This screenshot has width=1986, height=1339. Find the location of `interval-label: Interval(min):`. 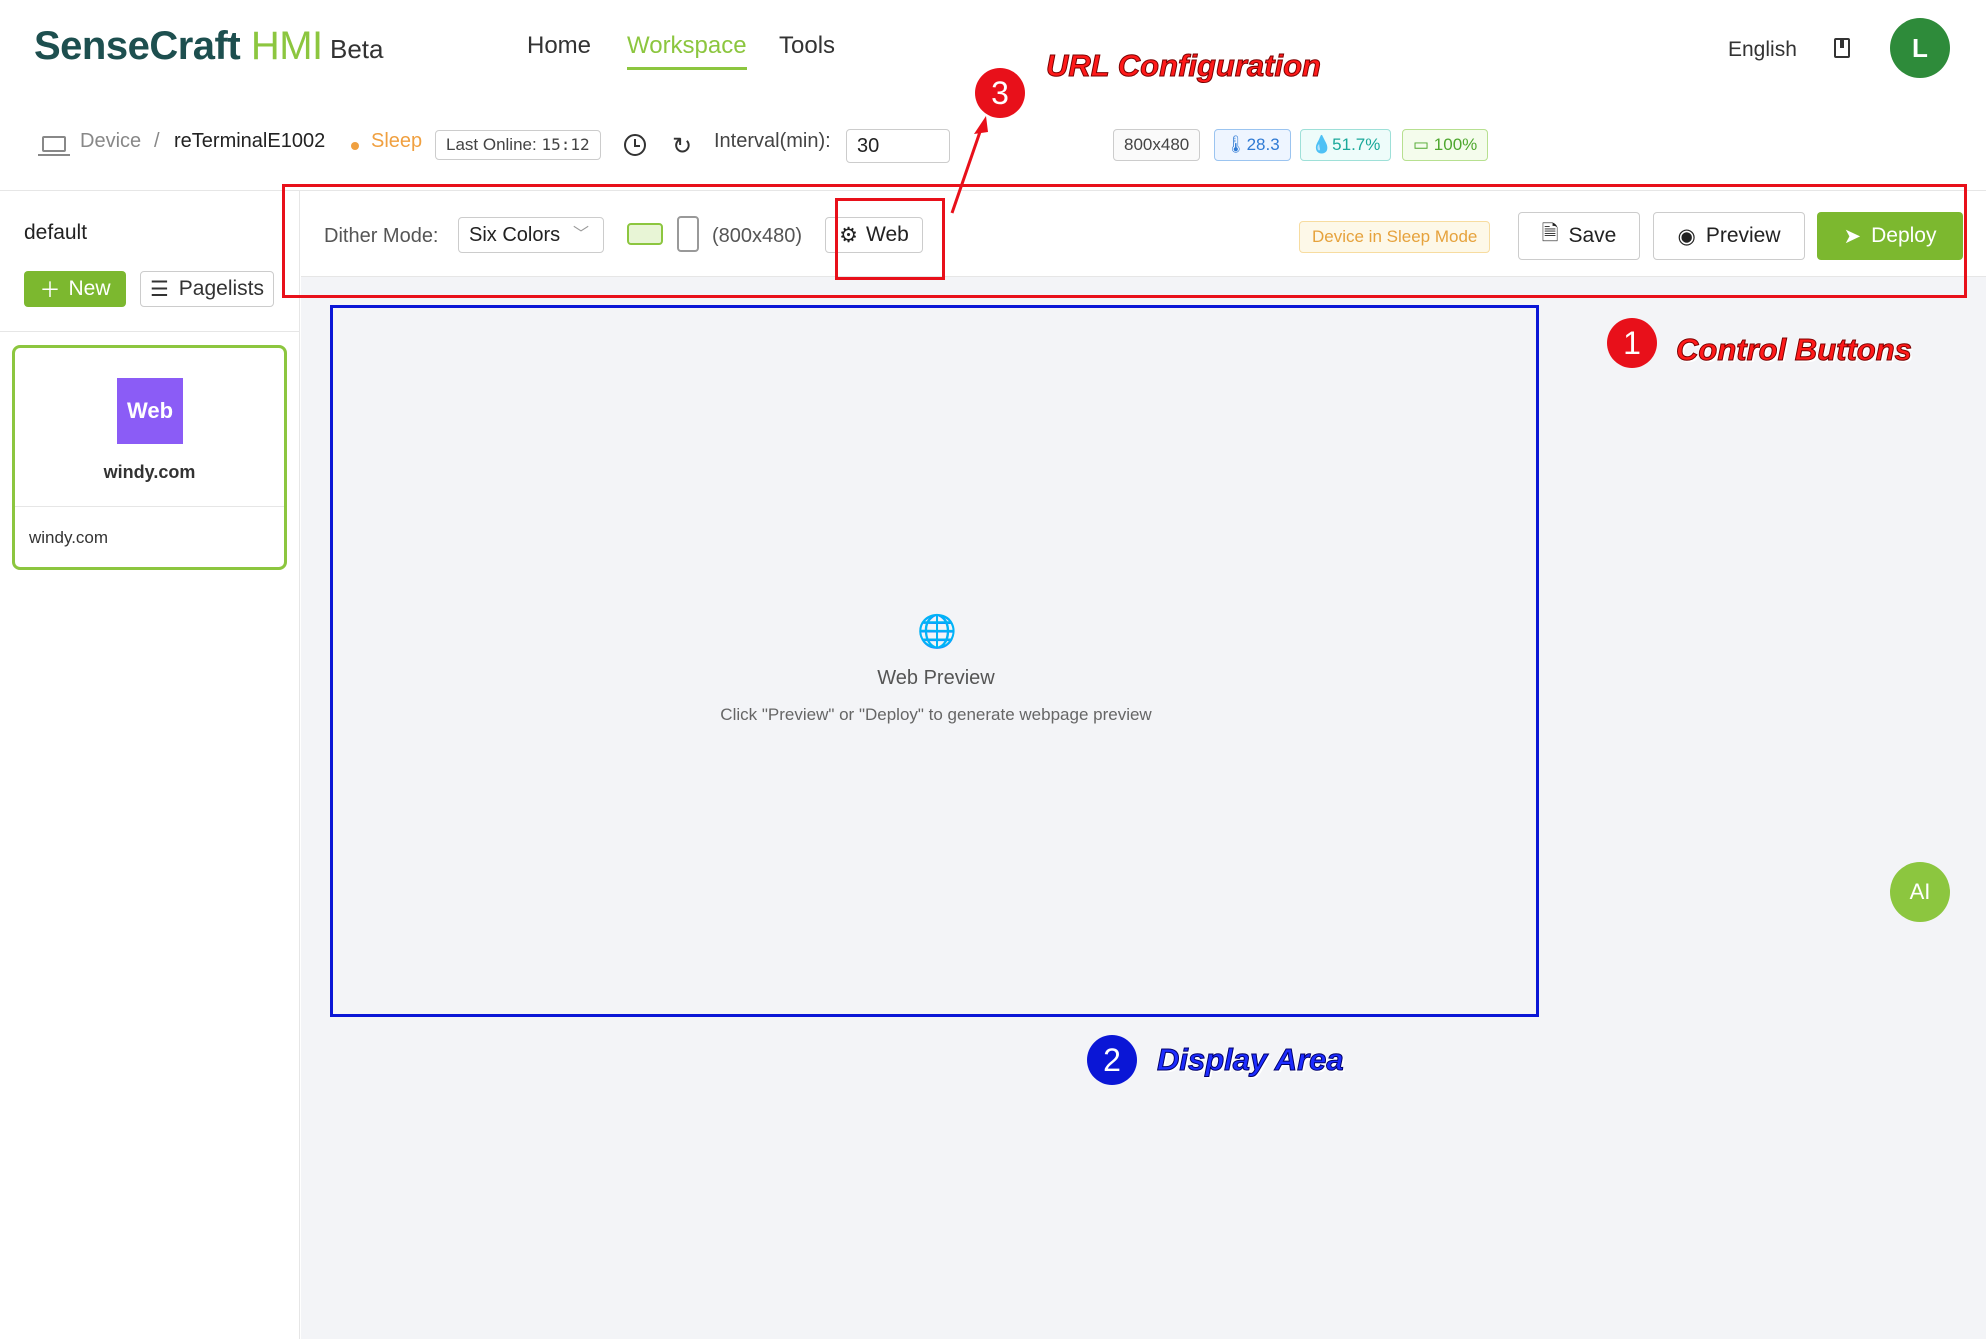

interval-label: Interval(min): is located at coordinates (772, 141).